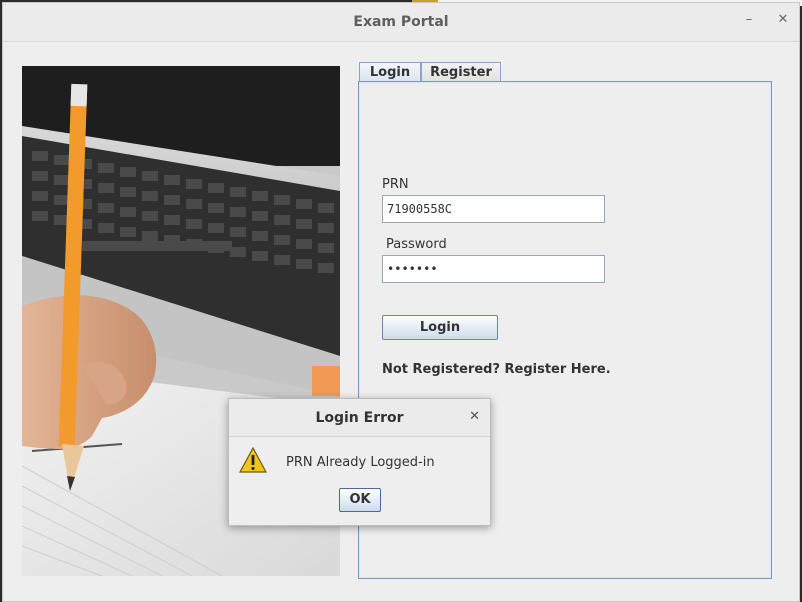 This screenshot has width=802, height=602. I want to click on prn-label: PRN, so click(395, 184).